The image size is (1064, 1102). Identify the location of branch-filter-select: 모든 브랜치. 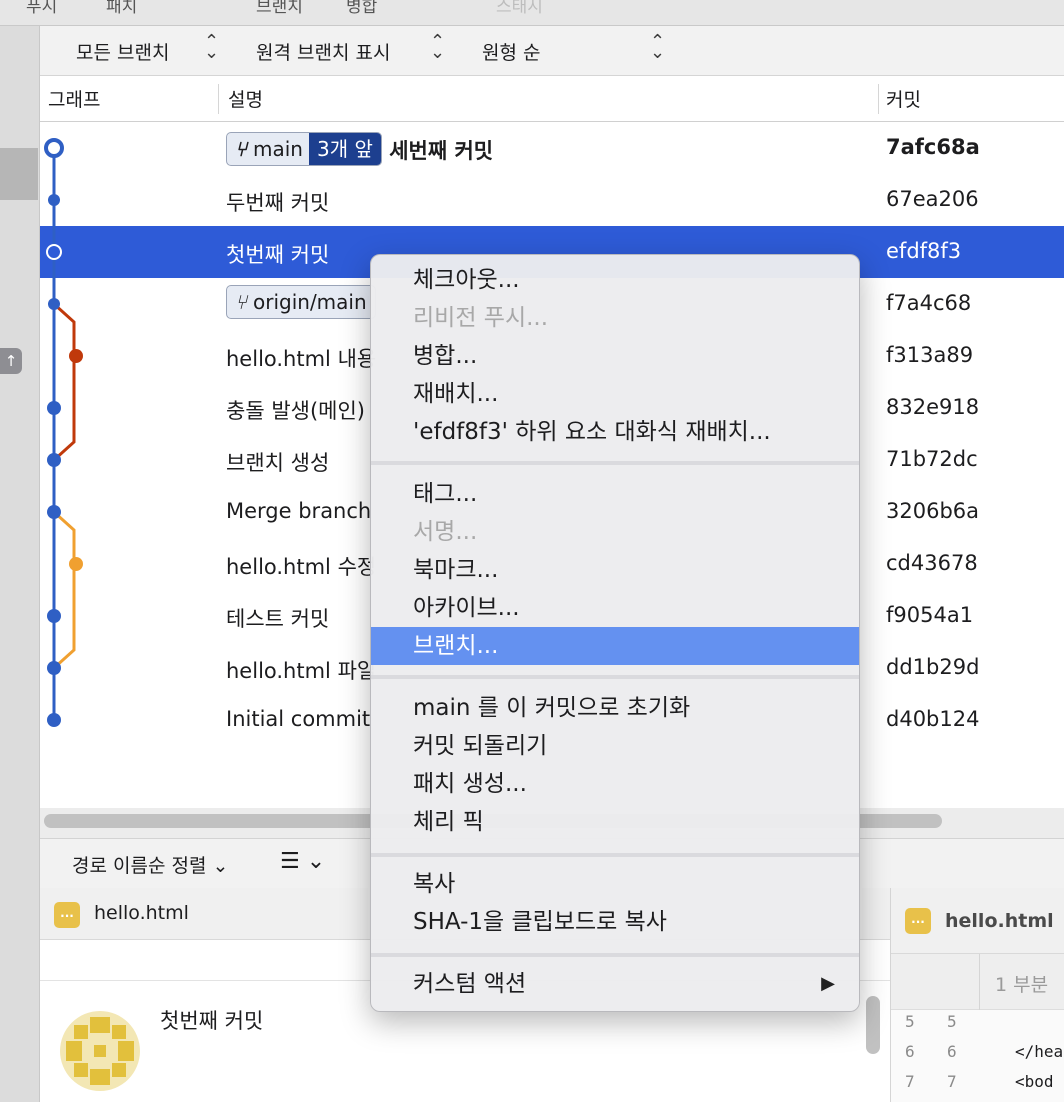
(122, 51).